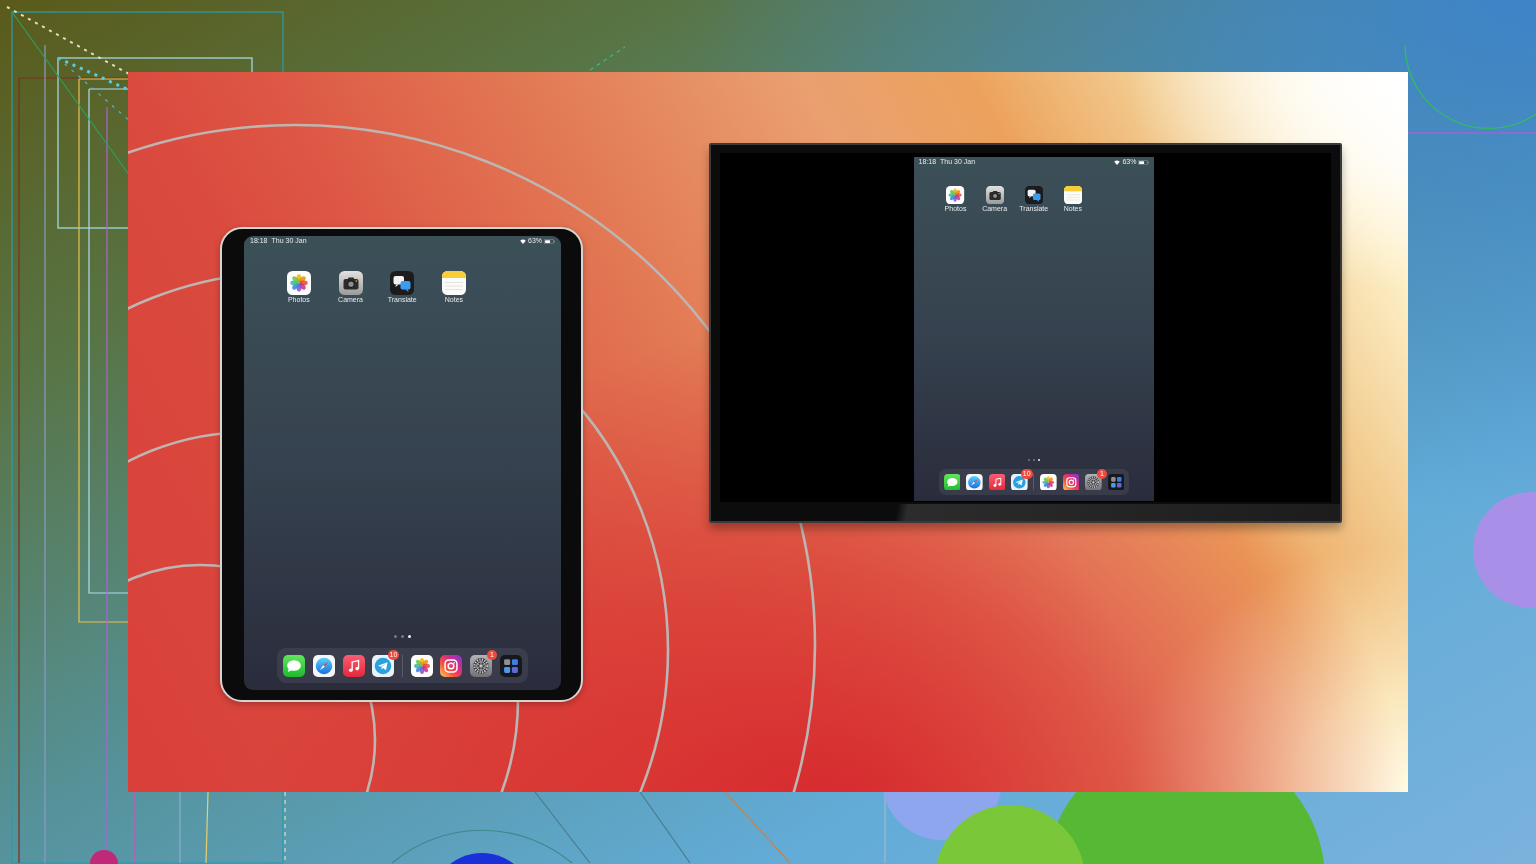 The image size is (1536, 864). What do you see at coordinates (383, 665) in the screenshot?
I see `paper-plane-icon` at bounding box center [383, 665].